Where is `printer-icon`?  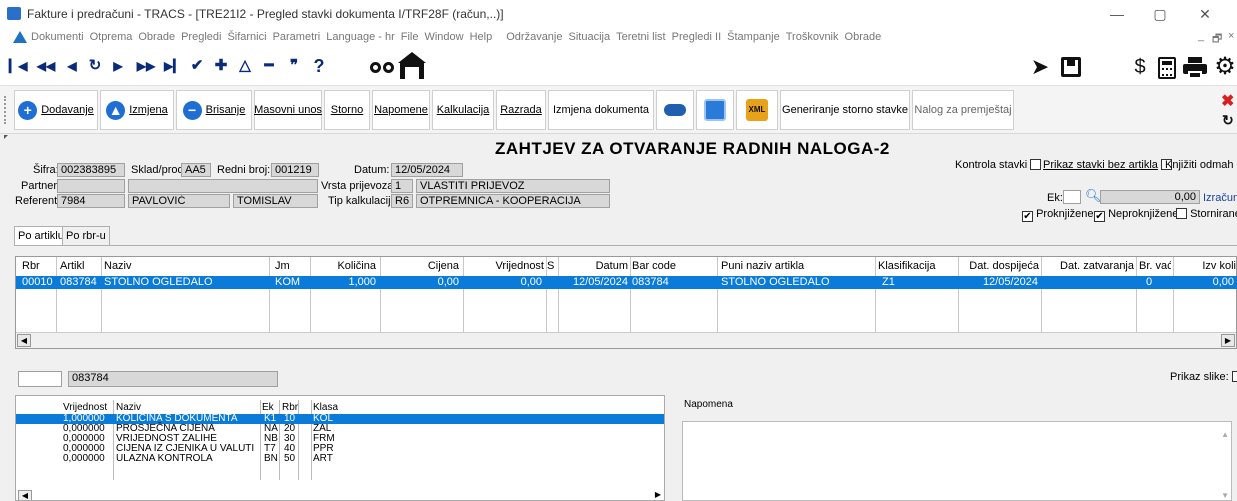
printer-icon is located at coordinates (1195, 68).